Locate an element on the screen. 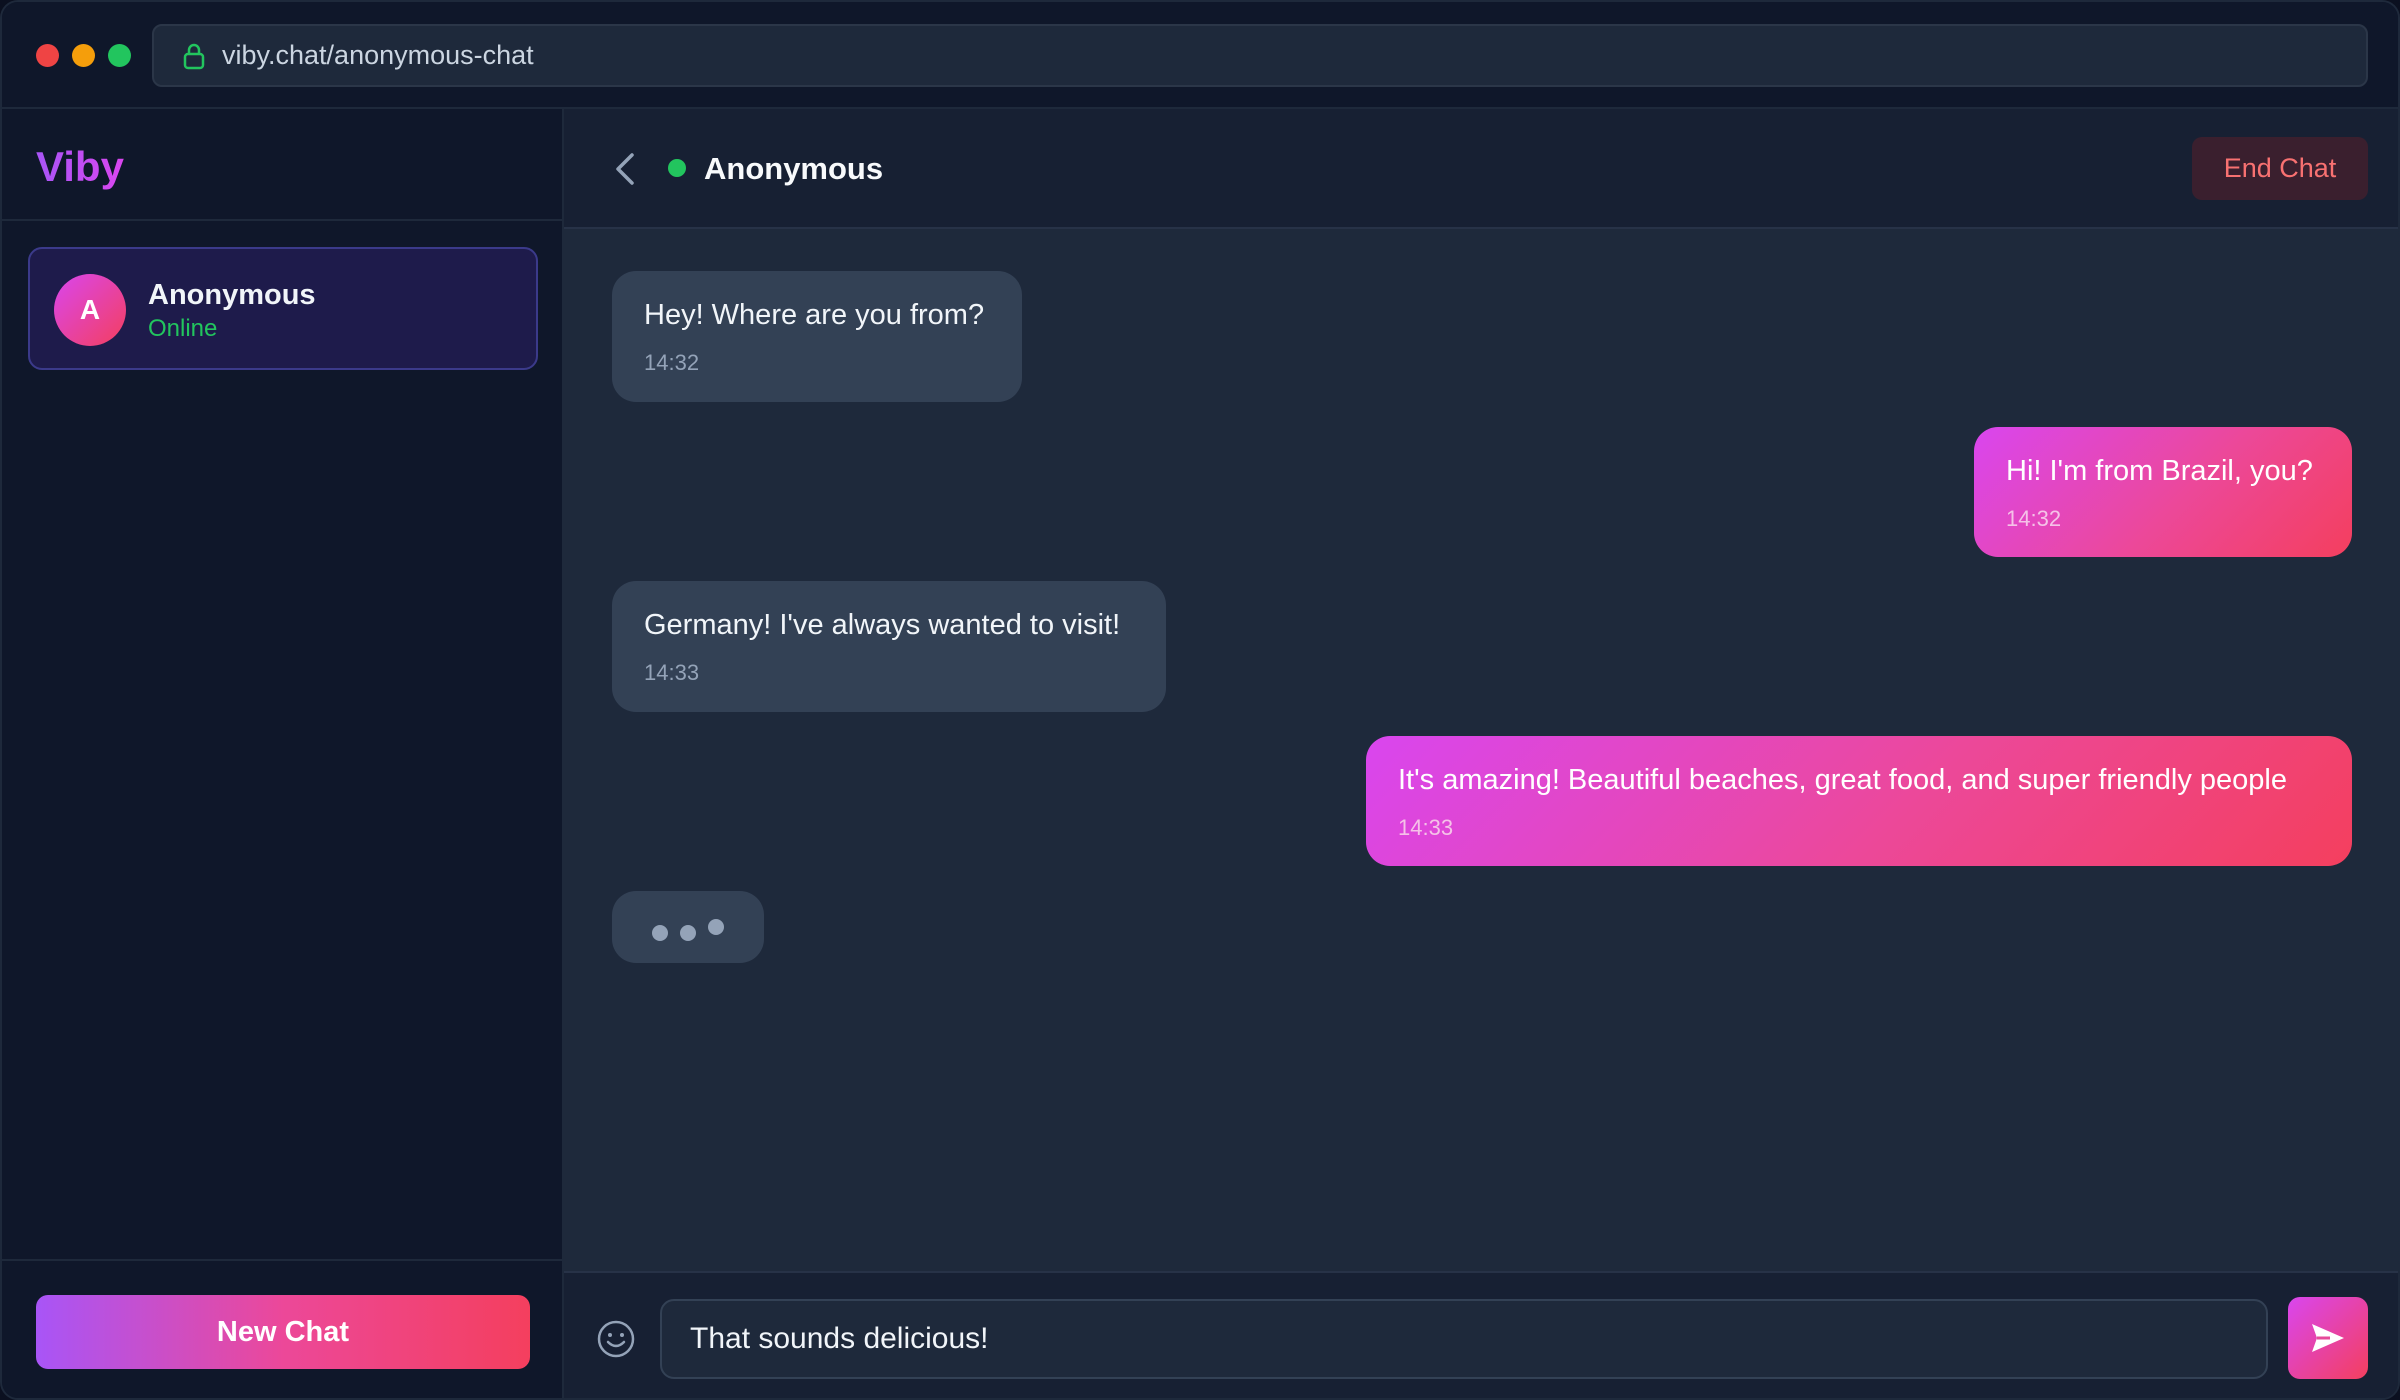 This screenshot has height=1400, width=2400. avatar: A is located at coordinates (90, 310).